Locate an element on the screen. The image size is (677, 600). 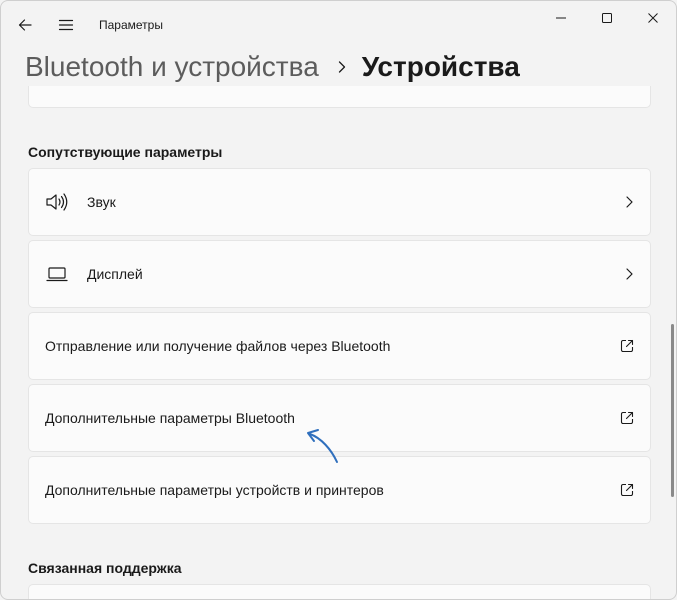
back-button is located at coordinates (25, 25).